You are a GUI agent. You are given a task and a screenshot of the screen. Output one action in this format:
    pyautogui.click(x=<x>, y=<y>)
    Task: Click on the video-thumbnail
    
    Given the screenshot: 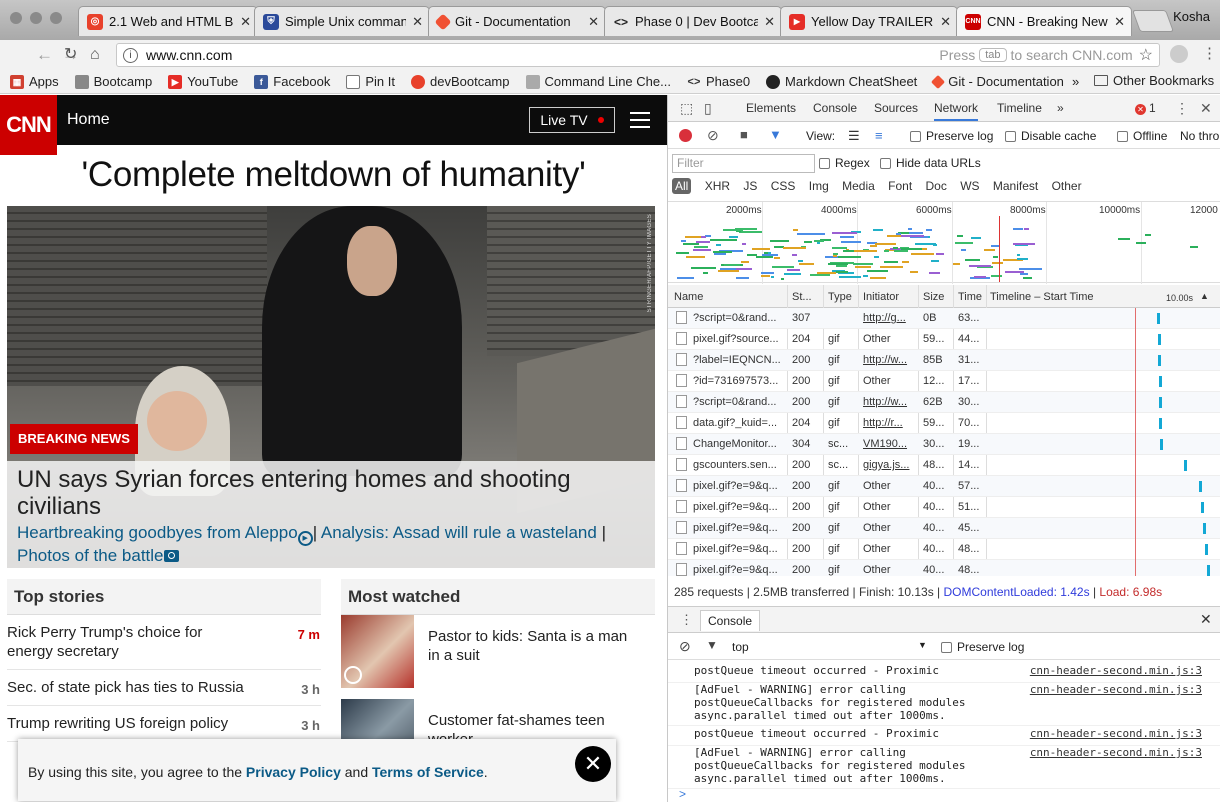 What is the action you would take?
    pyautogui.click(x=377, y=651)
    